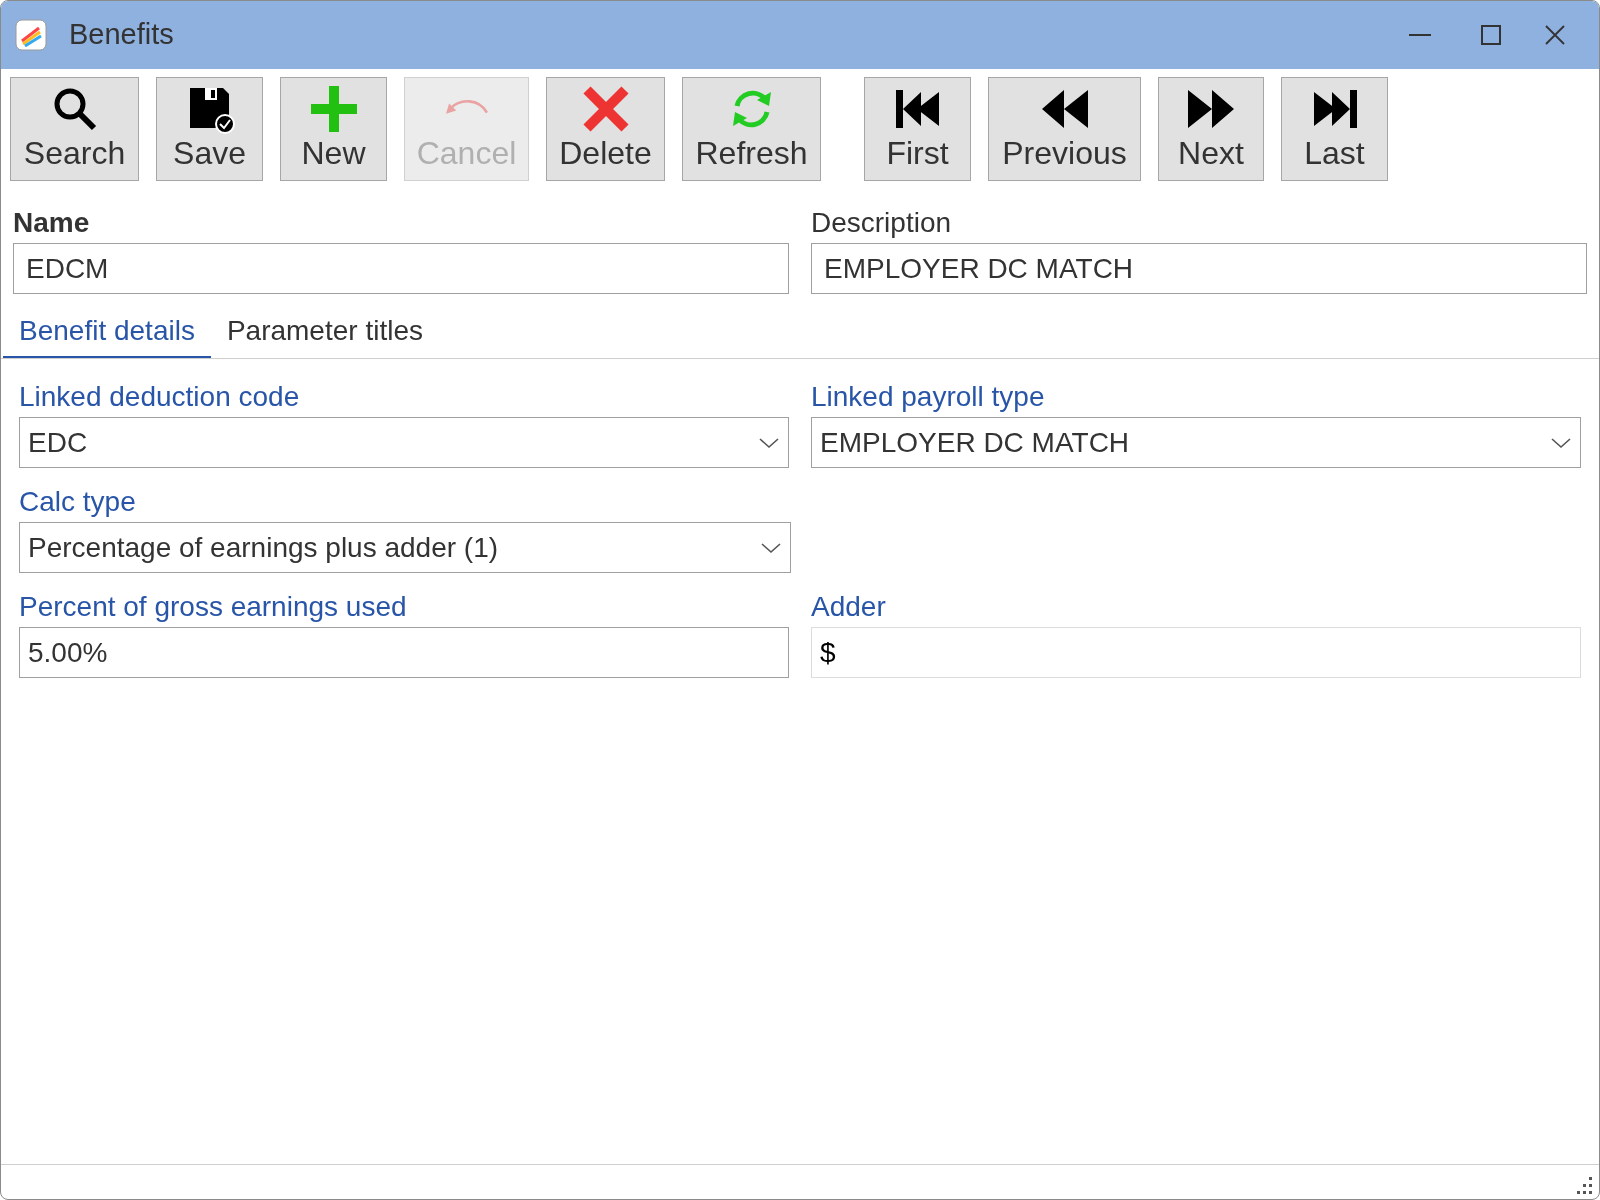 This screenshot has width=1600, height=1200. I want to click on field-label: Adder, so click(849, 607).